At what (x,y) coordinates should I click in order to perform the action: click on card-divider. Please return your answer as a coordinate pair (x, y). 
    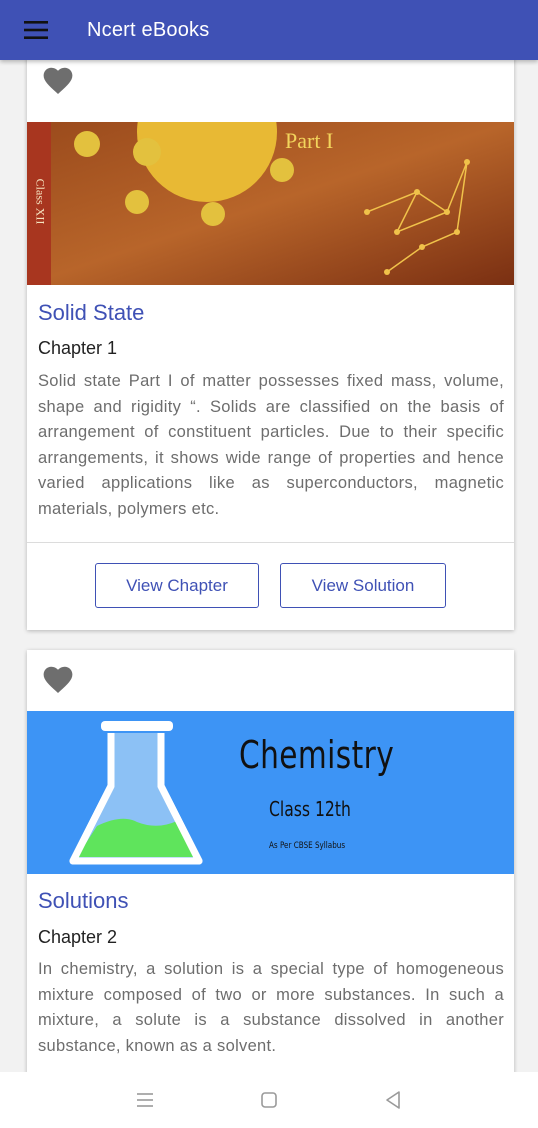
    Looking at the image, I should click on (270, 542).